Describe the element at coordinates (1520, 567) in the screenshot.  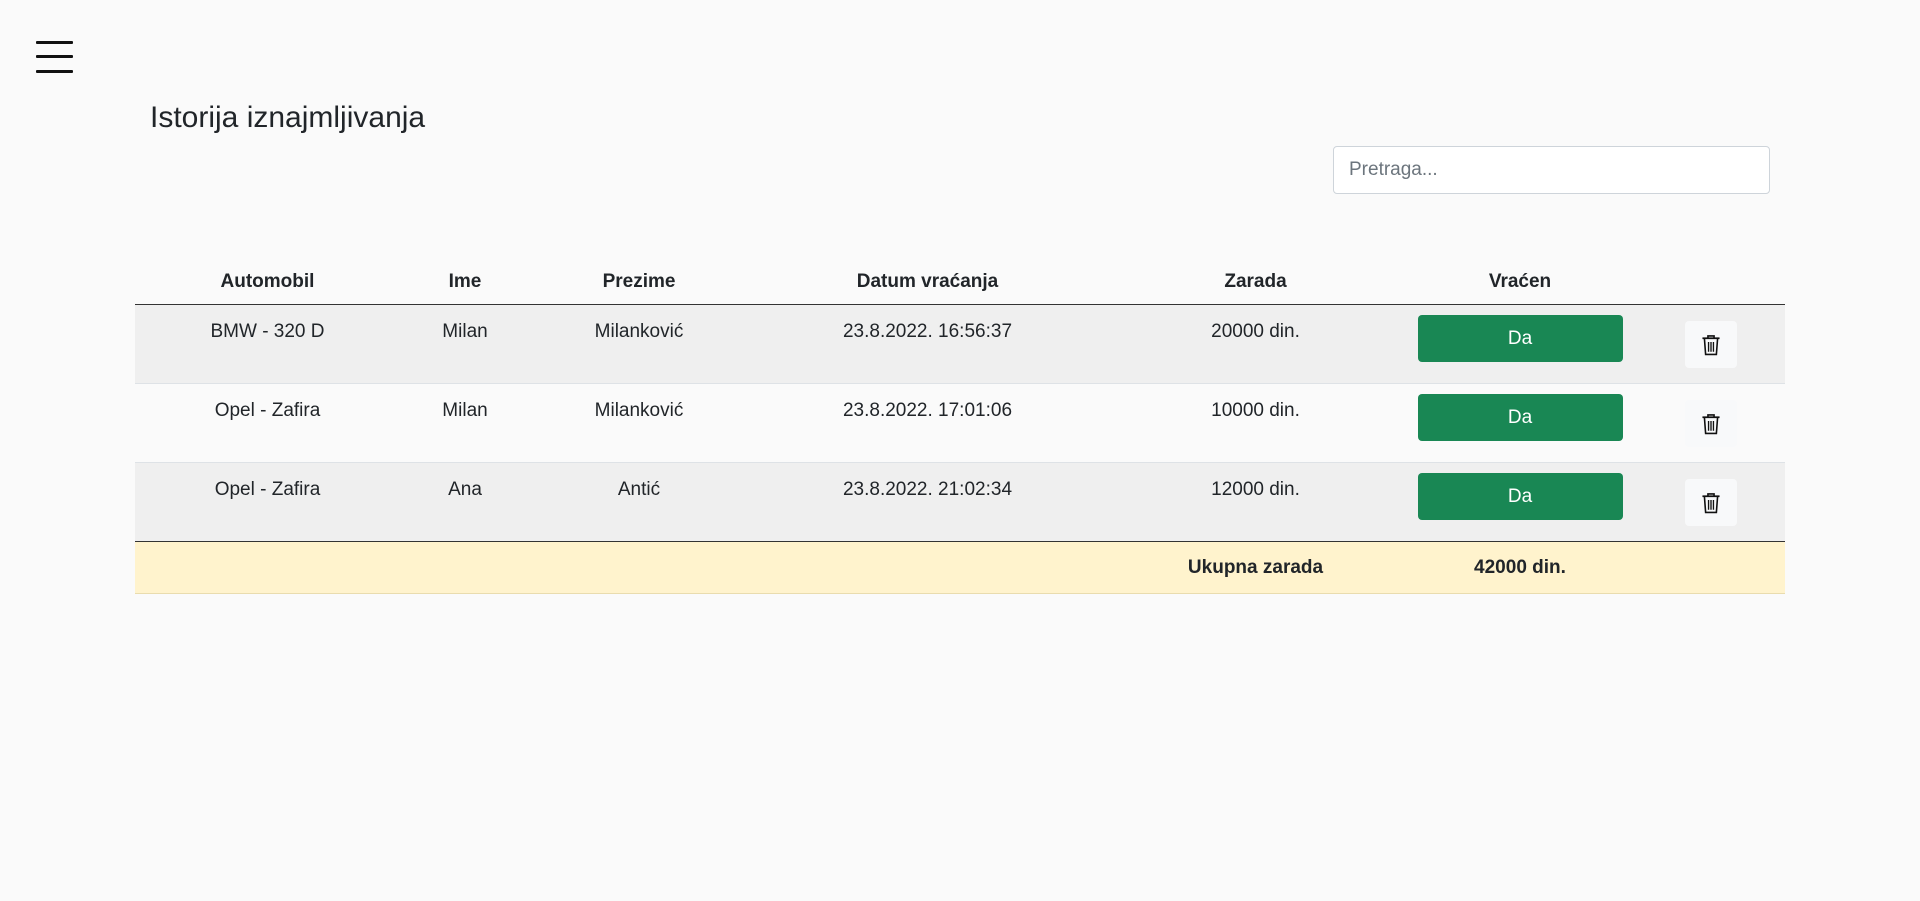
I see `total-earnings-value: 42000 din.` at that location.